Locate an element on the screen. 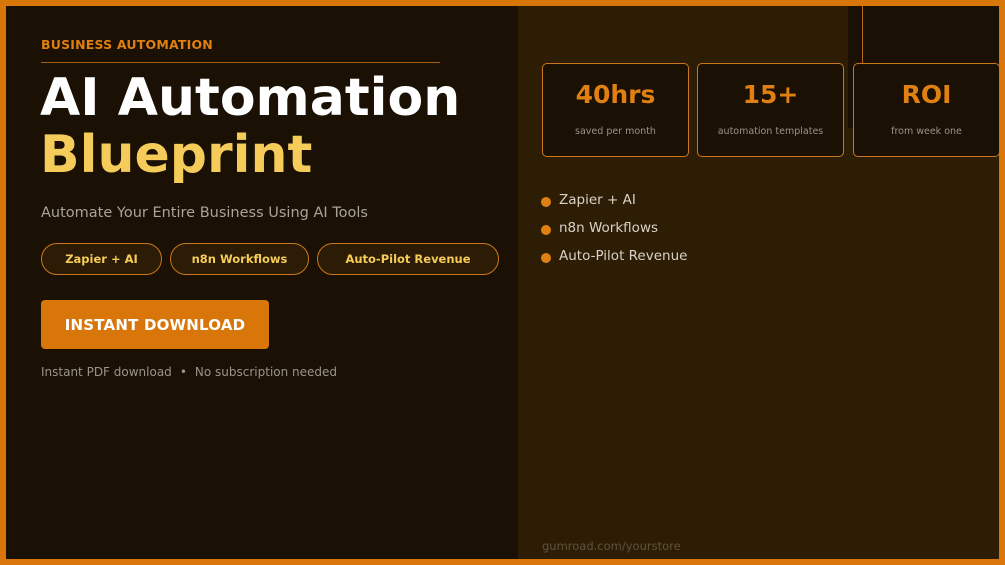  tag-pill-autopilot: Auto-Pilot Revenue is located at coordinates (408, 259).